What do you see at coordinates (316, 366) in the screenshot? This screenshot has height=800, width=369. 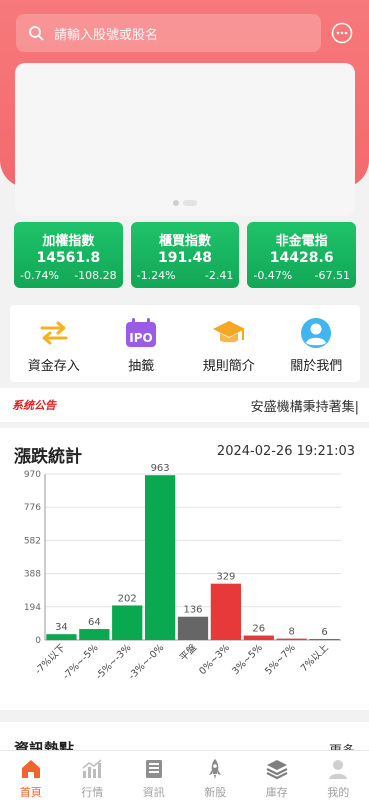 I see `shortcut-label: 關於我們` at bounding box center [316, 366].